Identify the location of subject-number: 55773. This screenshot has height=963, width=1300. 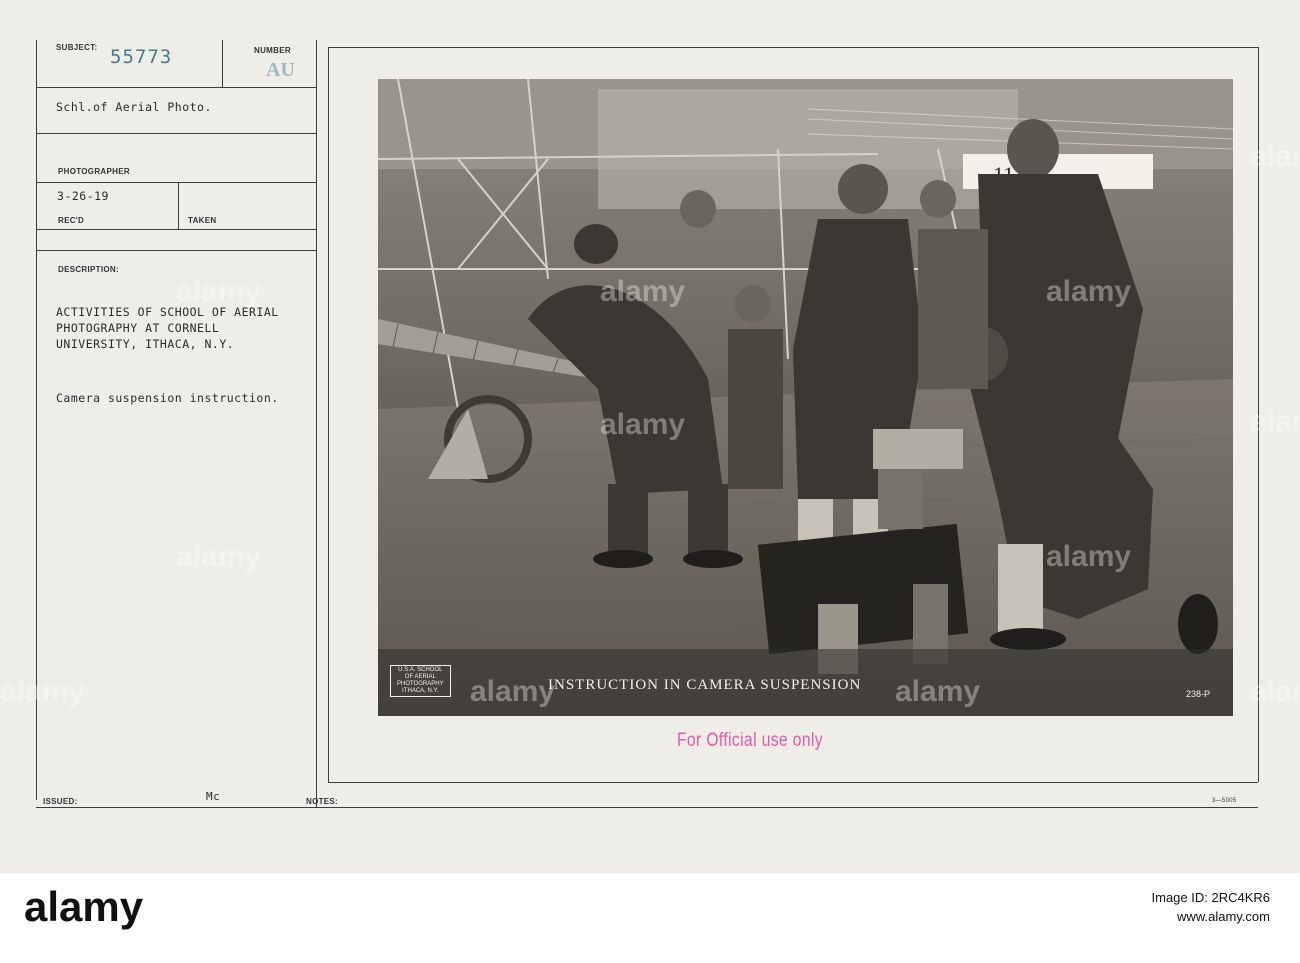
(141, 57).